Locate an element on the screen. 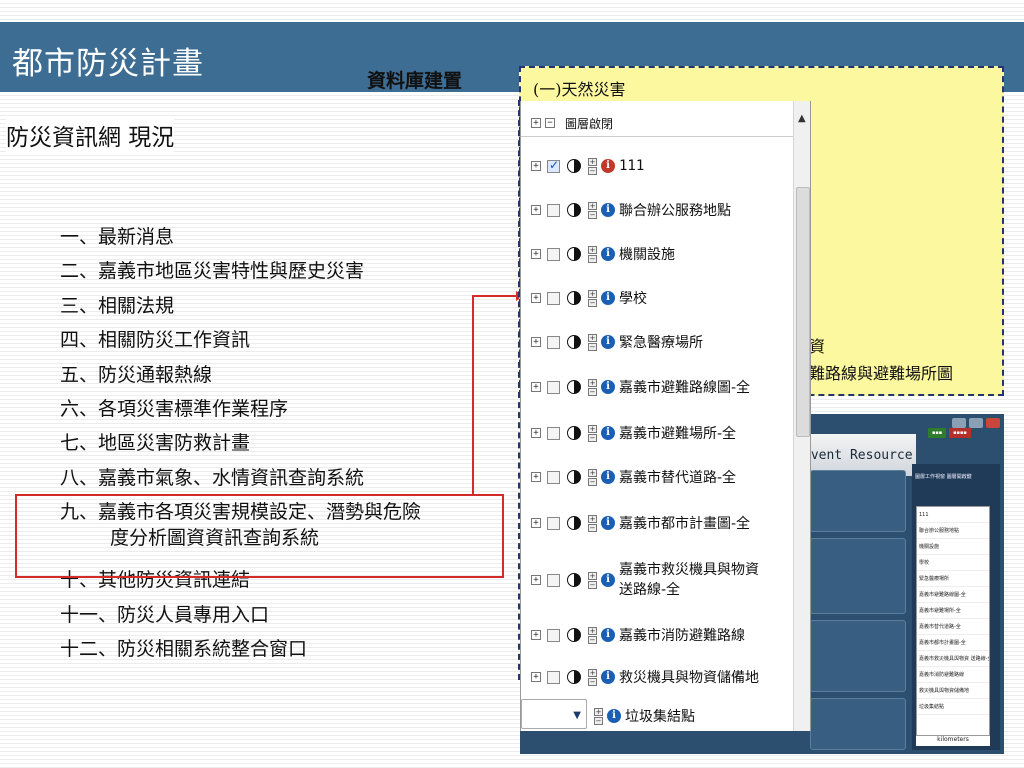 Image resolution: width=1024 pixels, height=768 pixels. minimize-icon is located at coordinates (959, 423).